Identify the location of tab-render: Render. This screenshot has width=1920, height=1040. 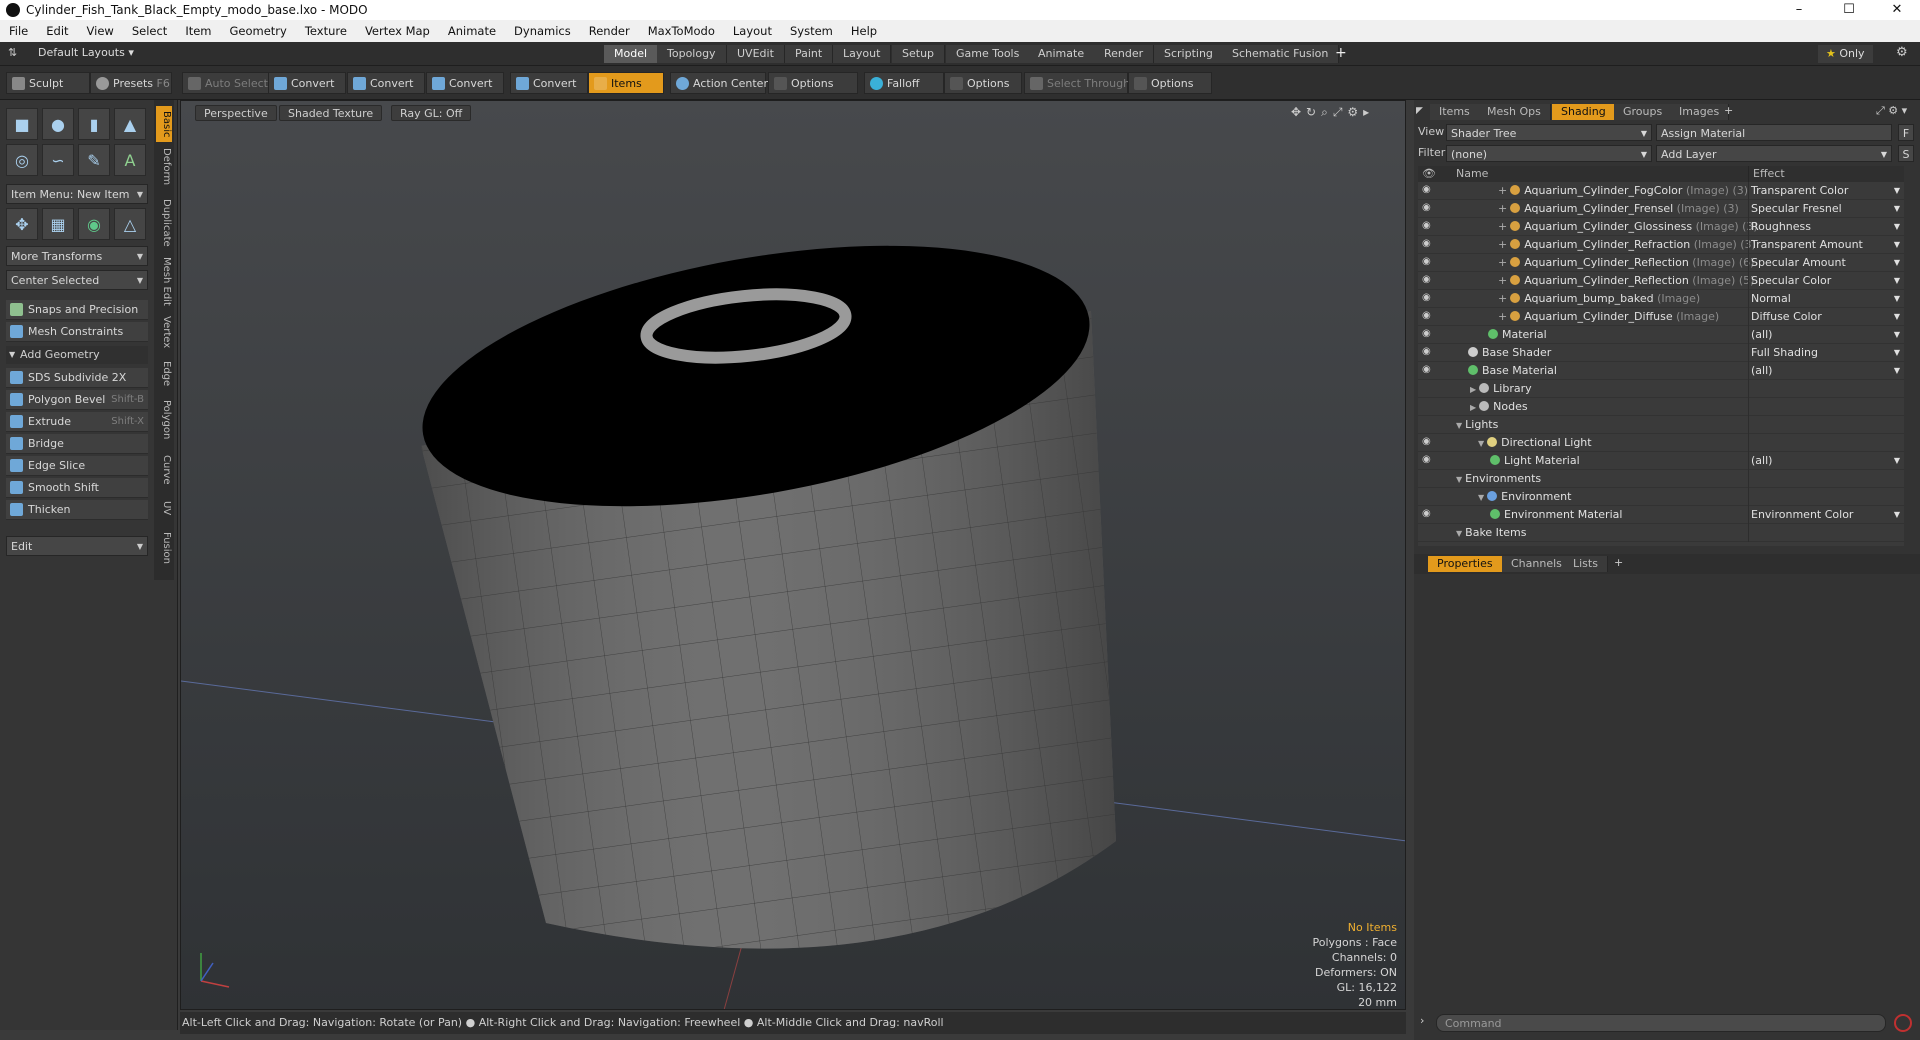
(1124, 54).